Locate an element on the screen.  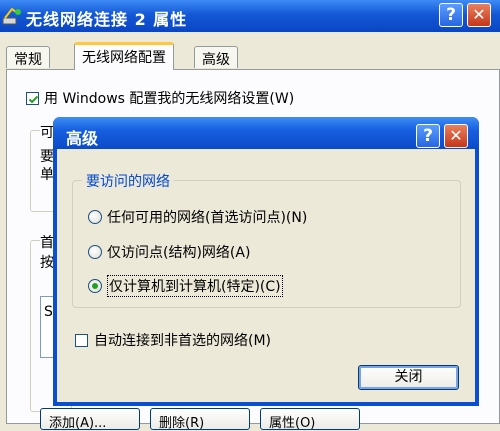
auto-connect-label: 自动连接到非首选的网络(M) is located at coordinates (183, 341).